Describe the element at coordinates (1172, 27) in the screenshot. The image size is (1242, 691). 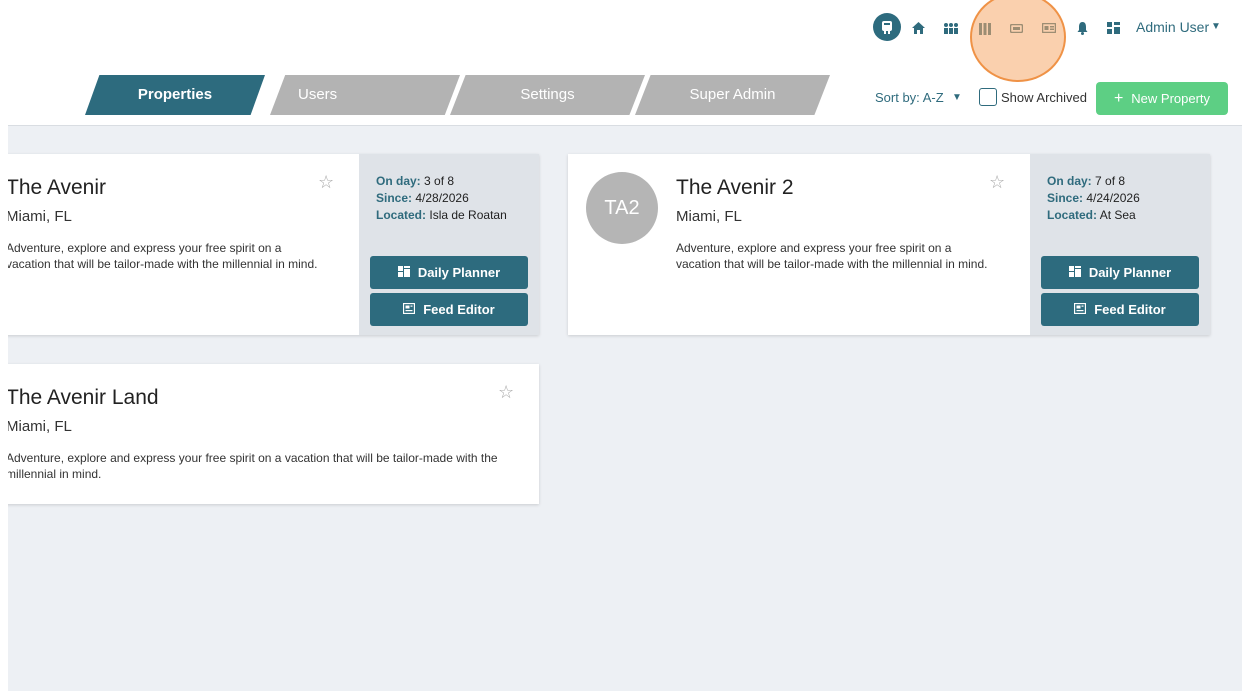
I see `admin-user-menu: Admin User` at that location.